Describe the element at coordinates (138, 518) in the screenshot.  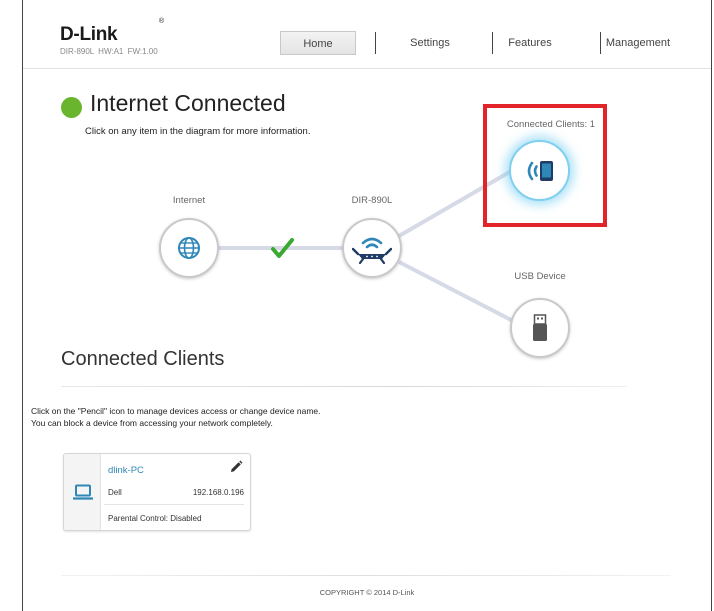
I see `parental-control-label: Parental Control:` at that location.